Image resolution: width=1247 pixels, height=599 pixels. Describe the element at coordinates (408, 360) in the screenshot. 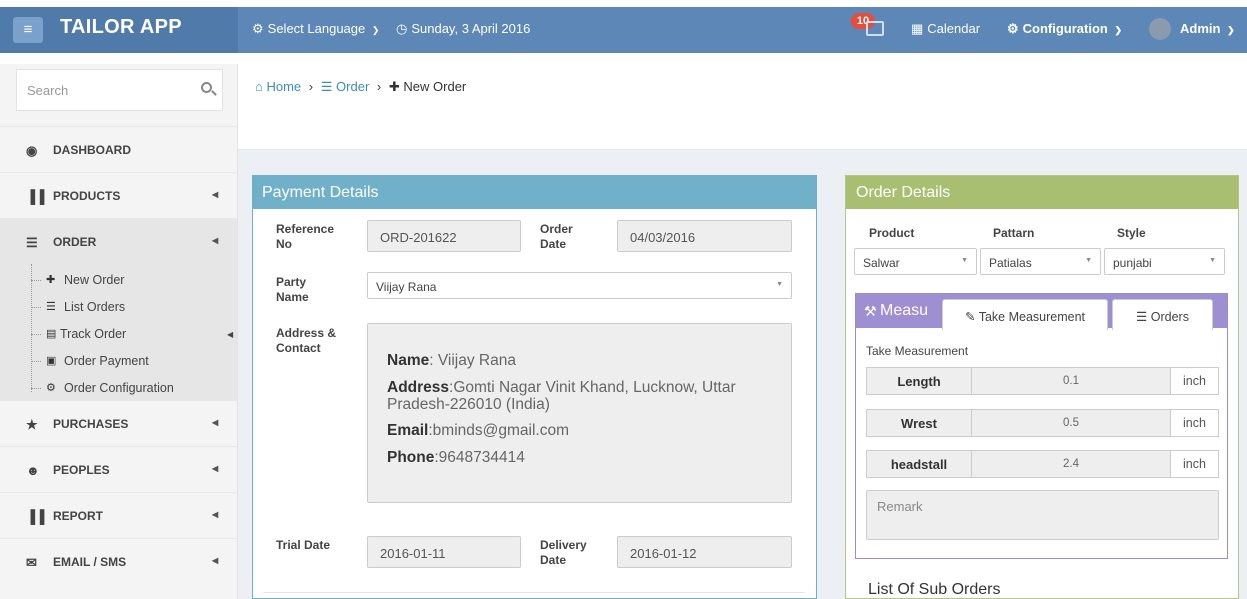

I see `contact-key: Name` at that location.